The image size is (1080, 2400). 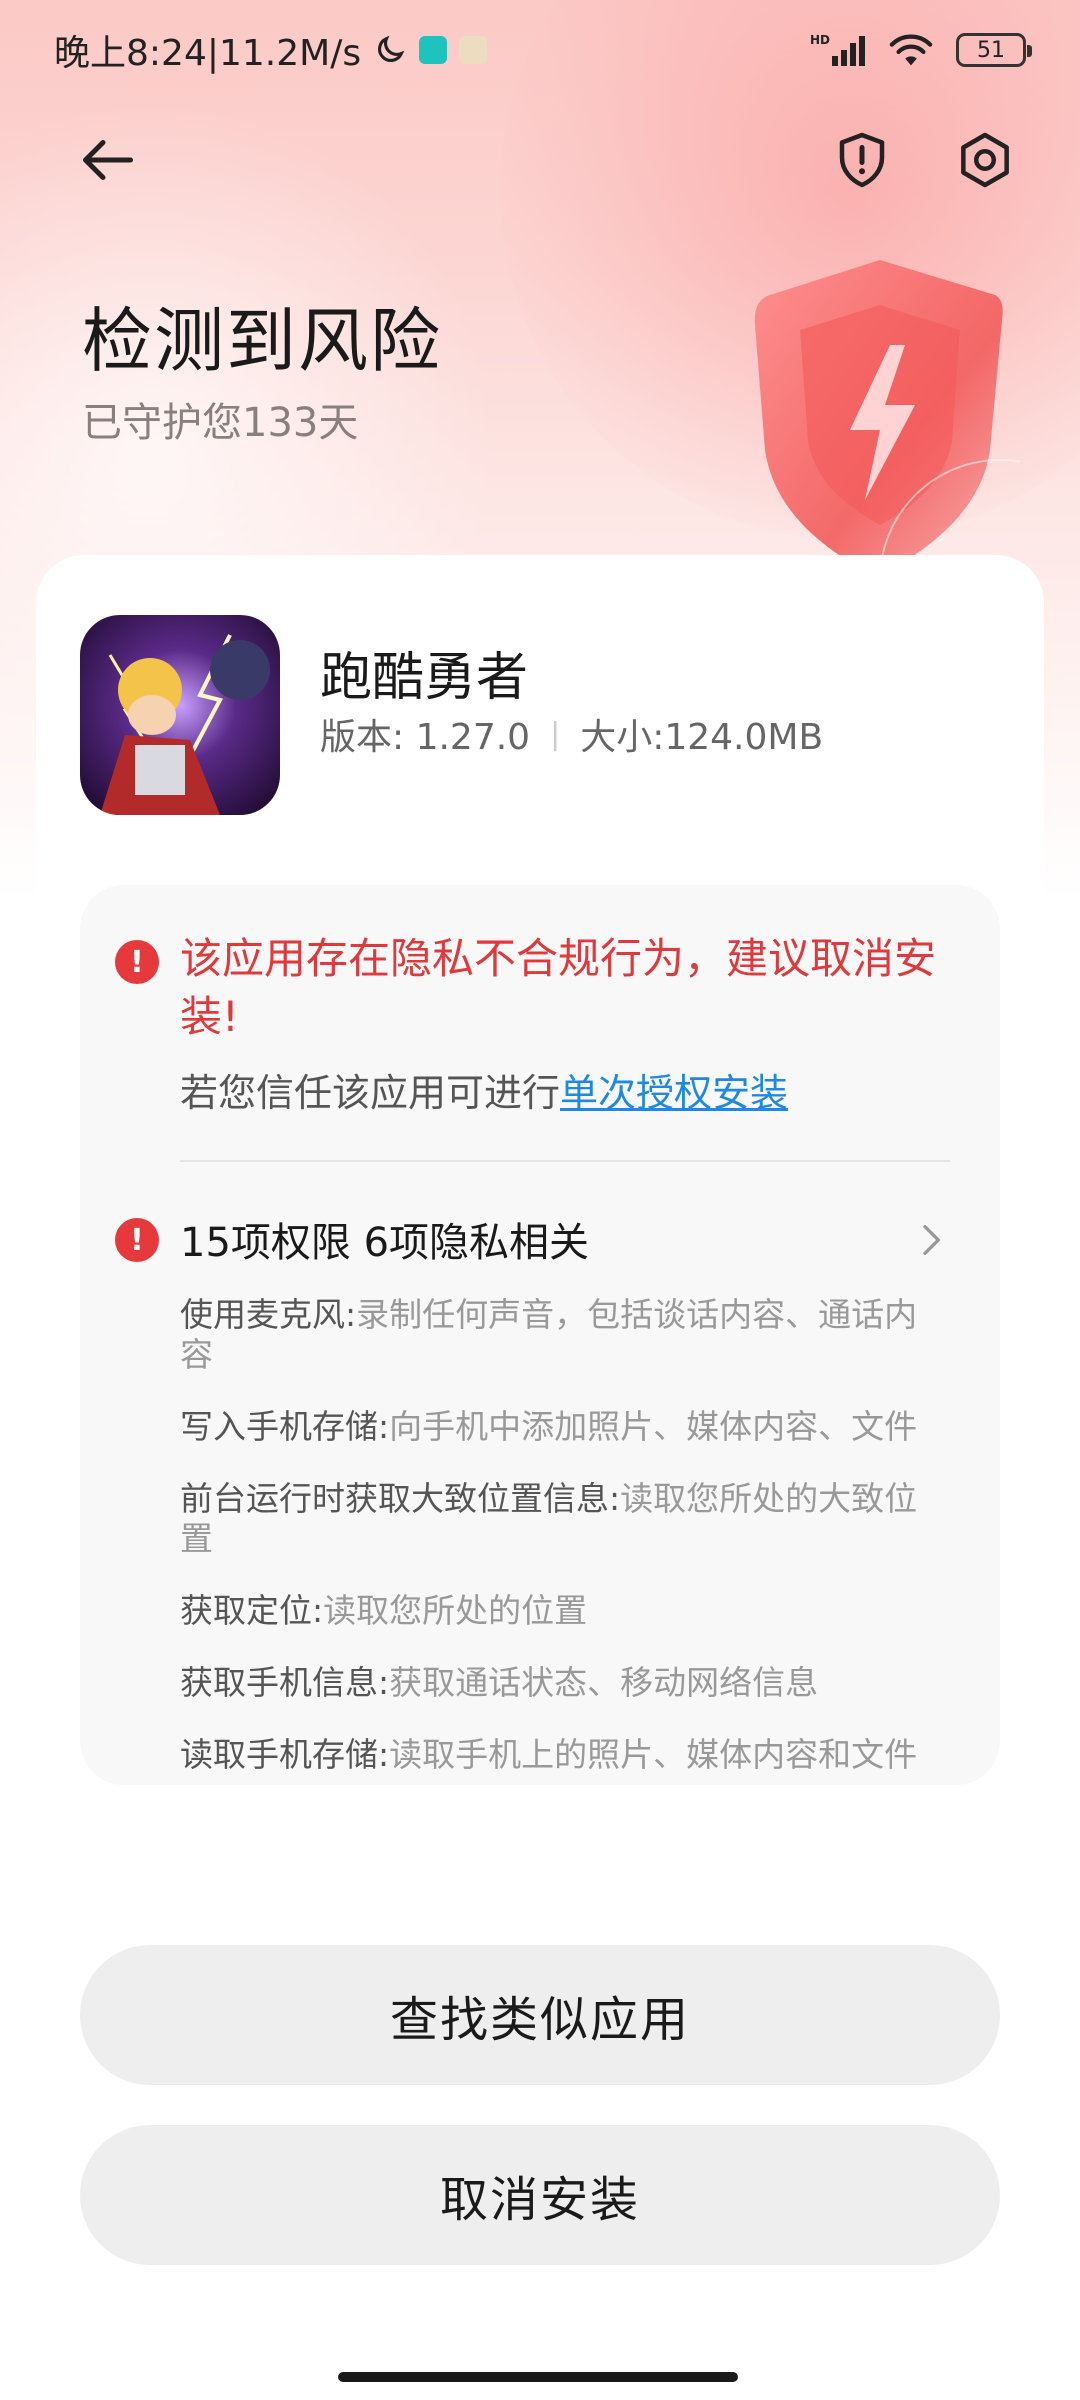 I want to click on moon-icon, so click(x=391, y=48).